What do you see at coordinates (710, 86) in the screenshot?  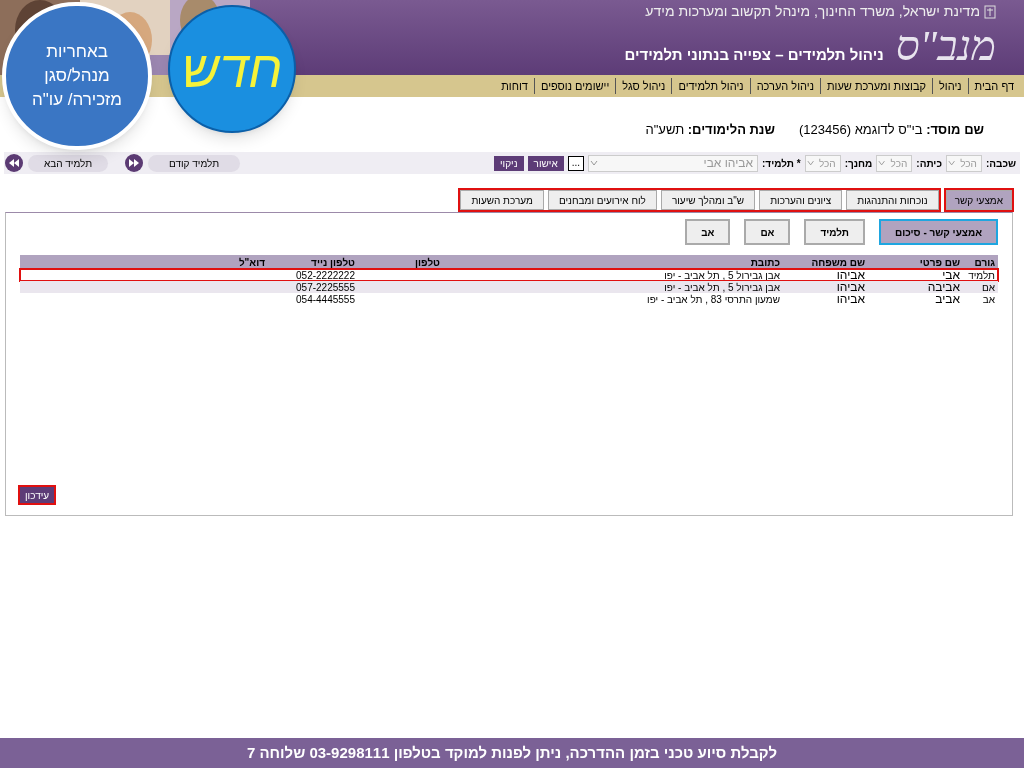 I see `nav-link: ניהול תלמידים` at bounding box center [710, 86].